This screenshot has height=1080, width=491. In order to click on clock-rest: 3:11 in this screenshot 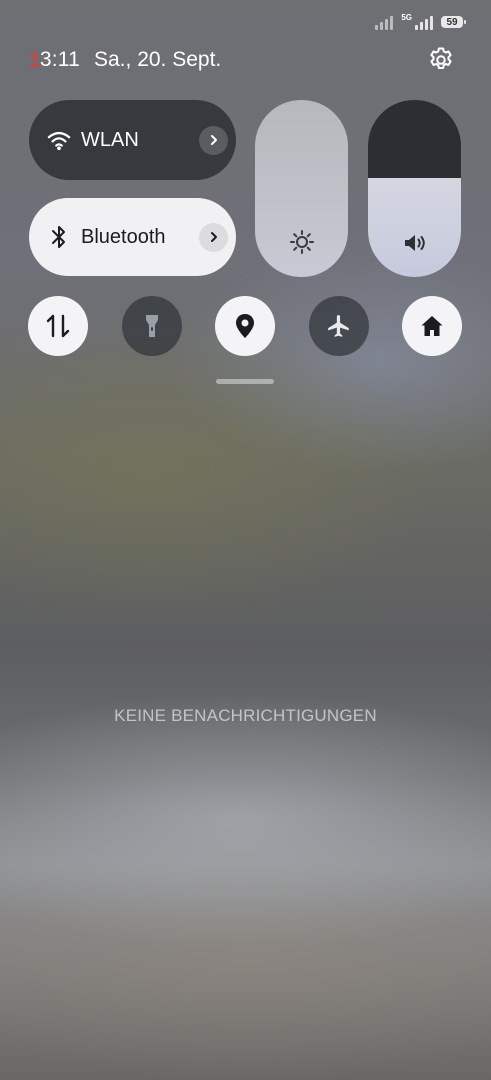, I will do `click(60, 59)`.